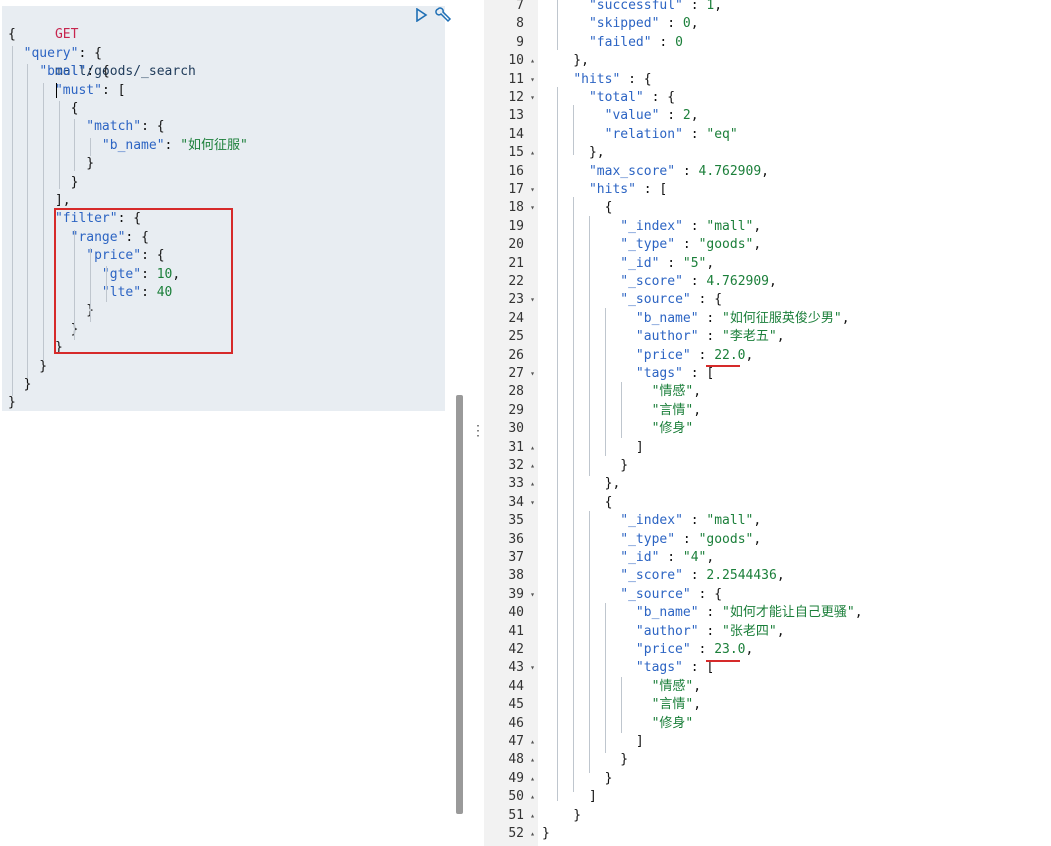  I want to click on json-key: "_type", so click(648, 539).